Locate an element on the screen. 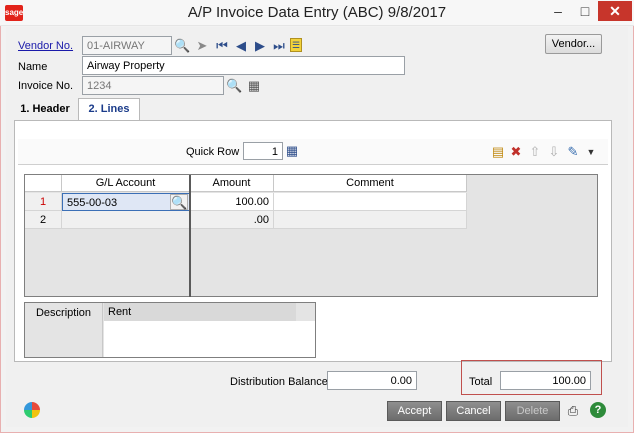 The width and height of the screenshot is (634, 433). delete-row-icon: ✖ is located at coordinates (516, 152).